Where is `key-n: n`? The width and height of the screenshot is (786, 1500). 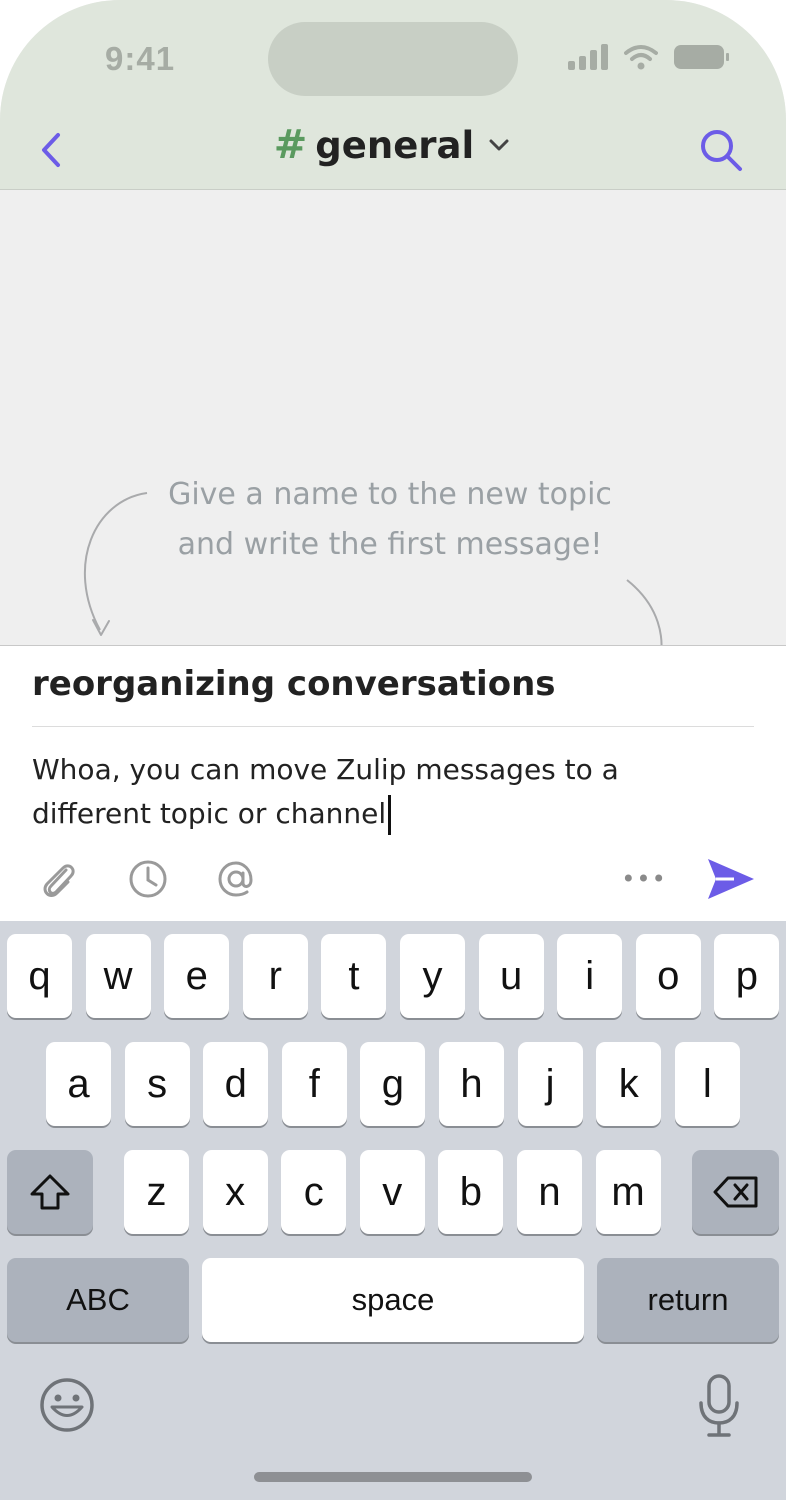
key-n: n is located at coordinates (549, 1192).